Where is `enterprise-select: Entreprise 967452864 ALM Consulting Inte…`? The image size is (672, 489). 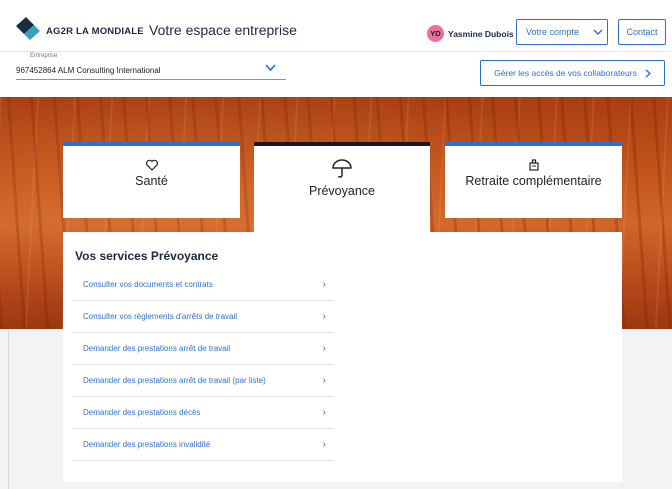 enterprise-select: Entreprise 967452864 ALM Consulting Inte… is located at coordinates (151, 66).